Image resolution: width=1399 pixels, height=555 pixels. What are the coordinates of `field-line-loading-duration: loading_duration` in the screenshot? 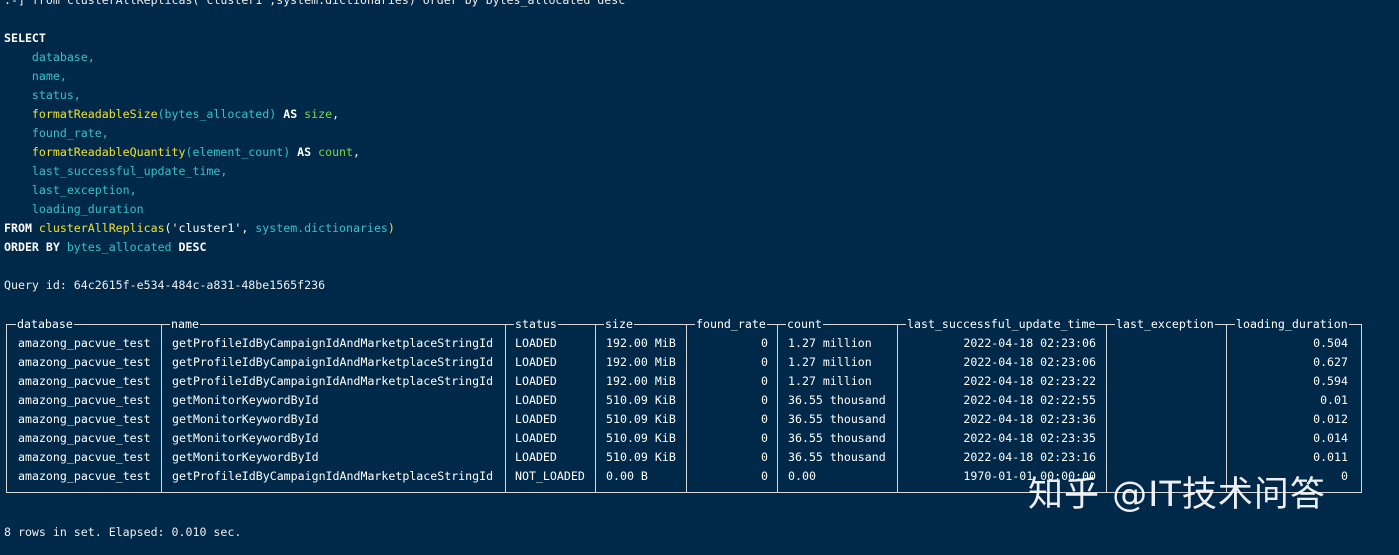 It's located at (74, 209).